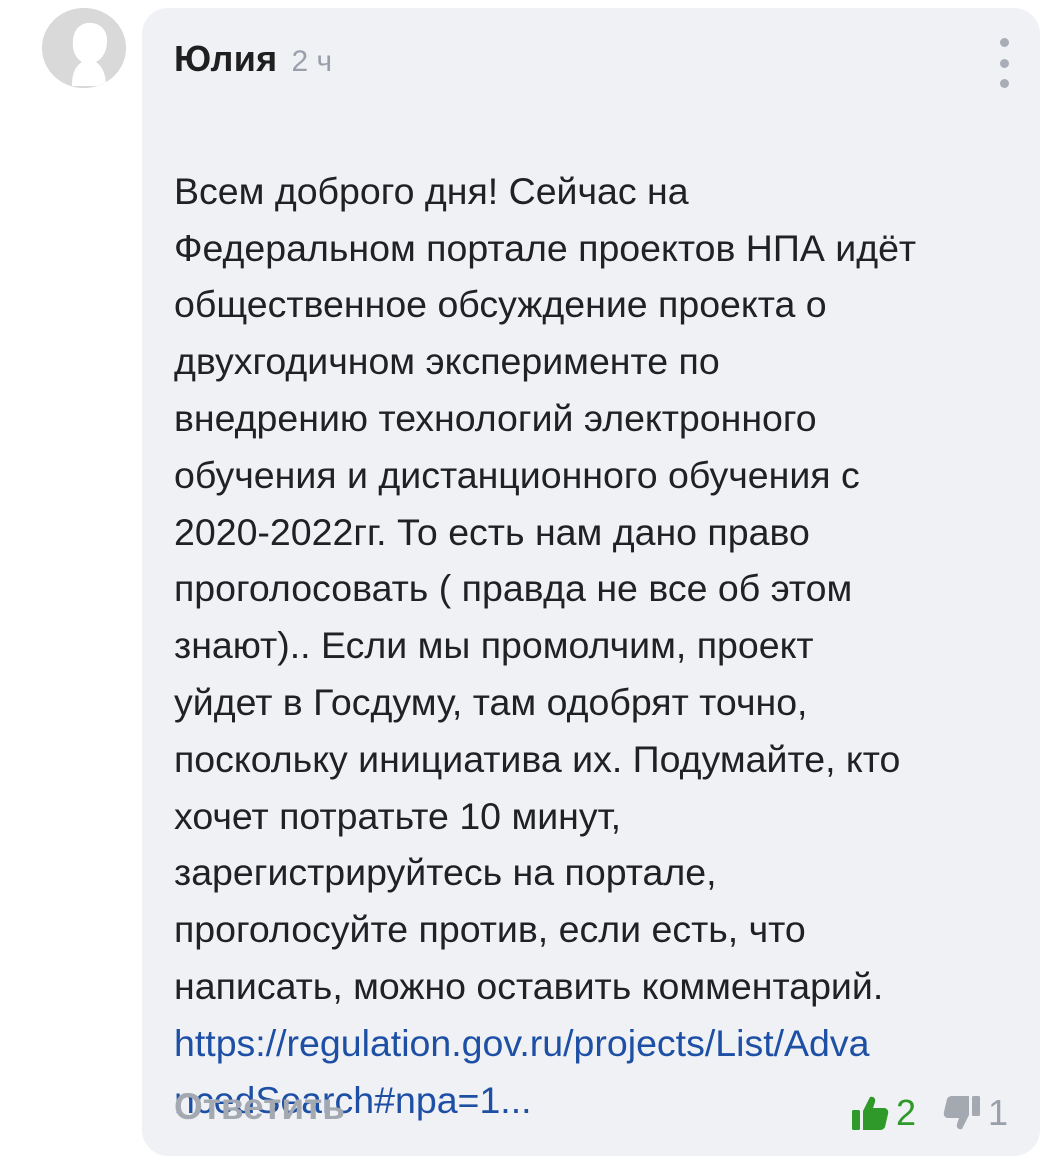 Image resolution: width=1059 pixels, height=1166 pixels. I want to click on author-name: Юлия, so click(225, 59).